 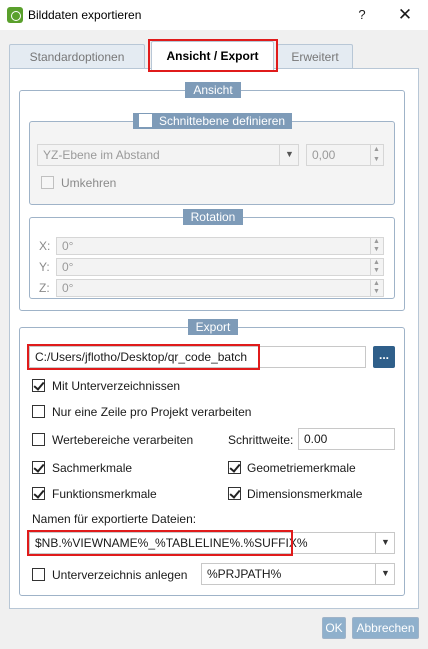 What do you see at coordinates (38, 467) in the screenshot?
I see `sachmerkmale-checkbox` at bounding box center [38, 467].